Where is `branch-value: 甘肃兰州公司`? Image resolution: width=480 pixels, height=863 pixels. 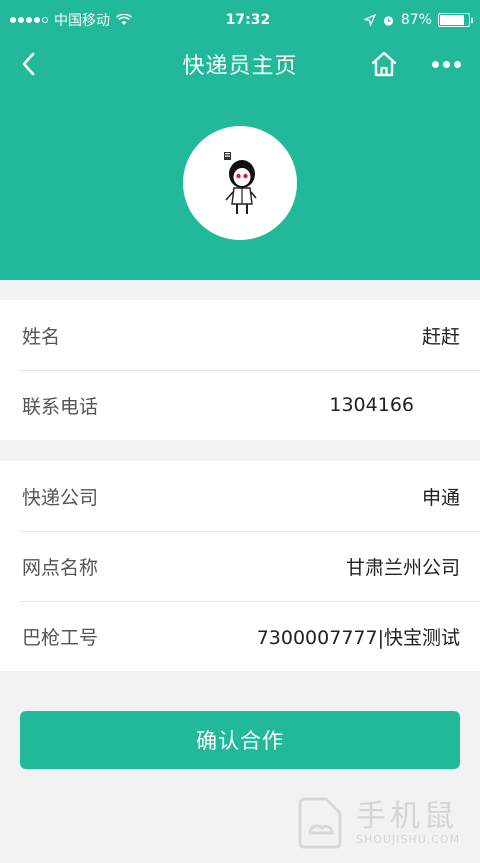
branch-value: 甘肃兰州公司 is located at coordinates (402, 567).